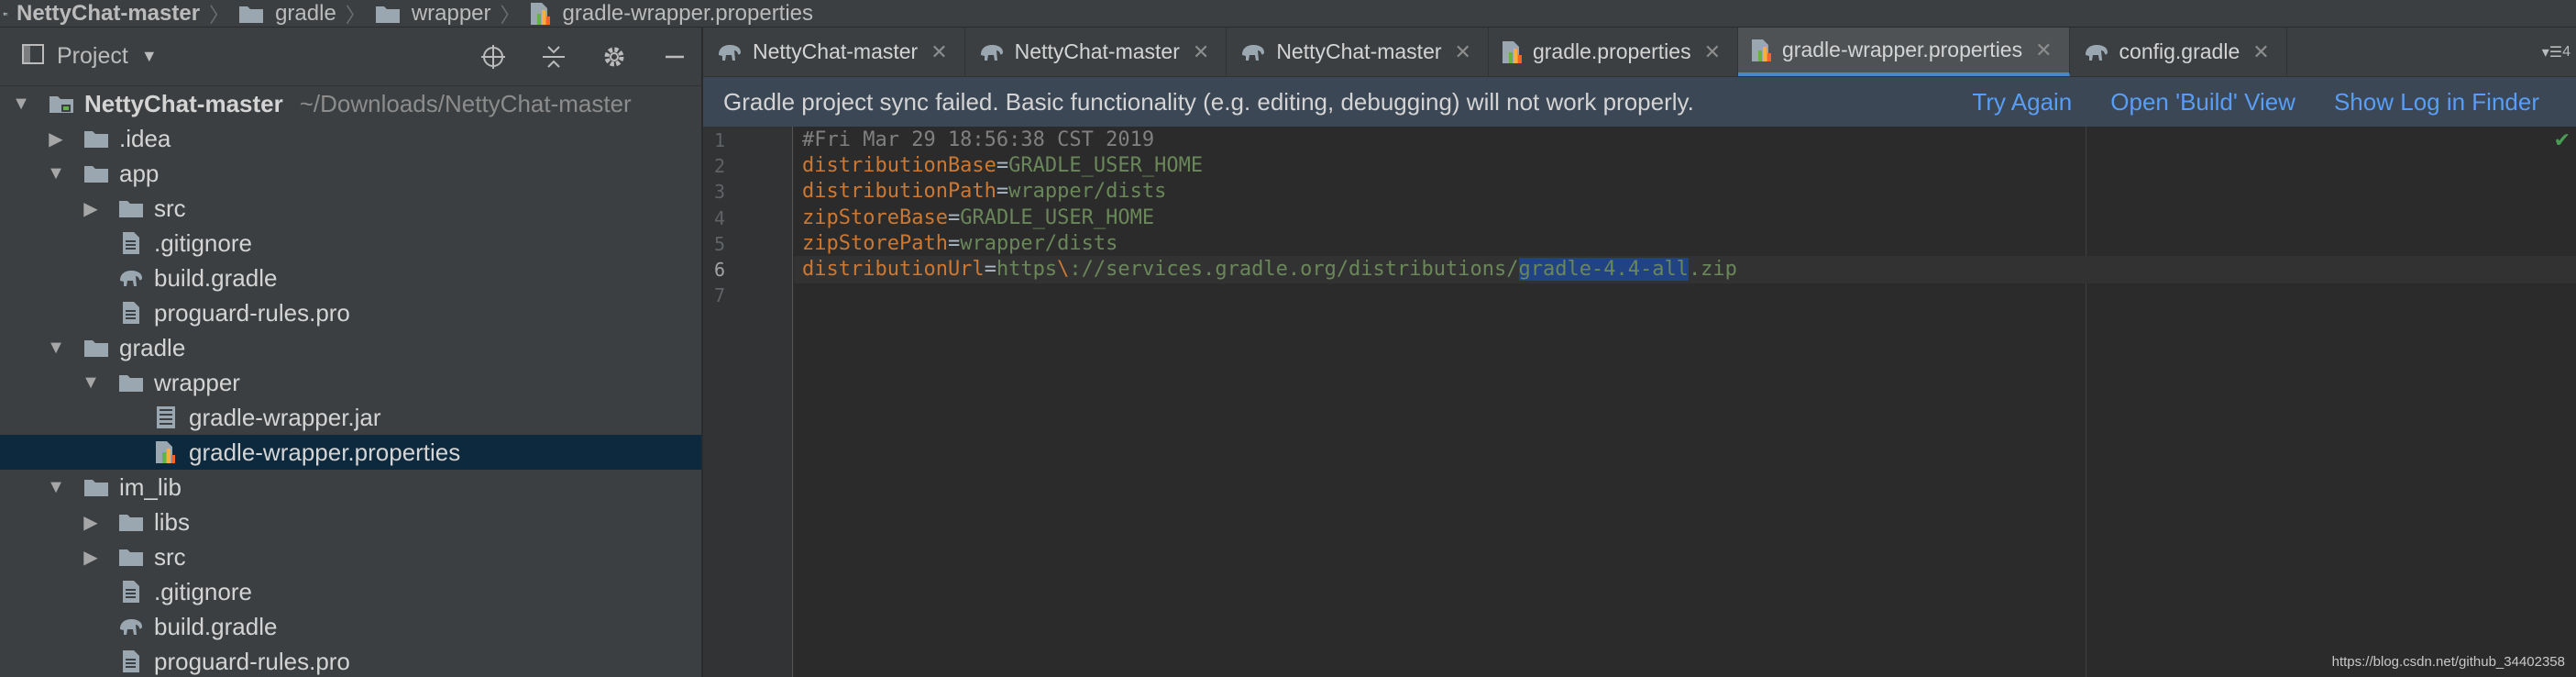 The image size is (2576, 677). Describe the element at coordinates (979, 140) in the screenshot. I see `code-comment: #Fri Mar 29 18:56:38 CST 2019` at that location.